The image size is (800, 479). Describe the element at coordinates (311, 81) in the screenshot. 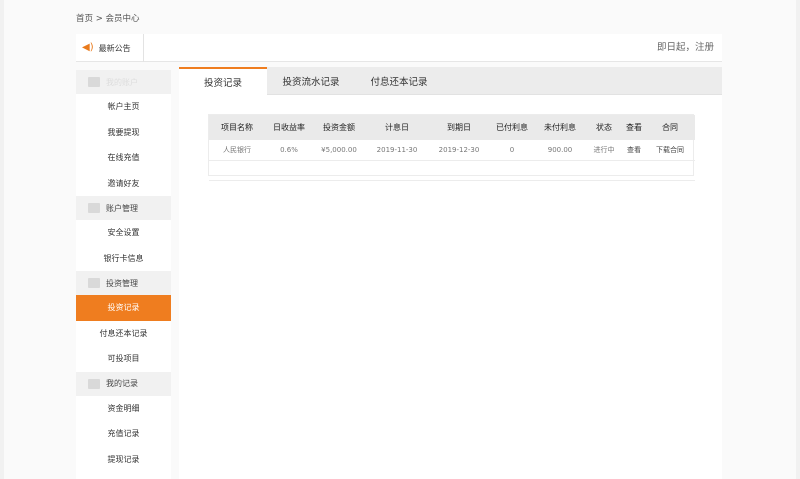

I see `tab-investment-flow: 投资流水记录` at that location.